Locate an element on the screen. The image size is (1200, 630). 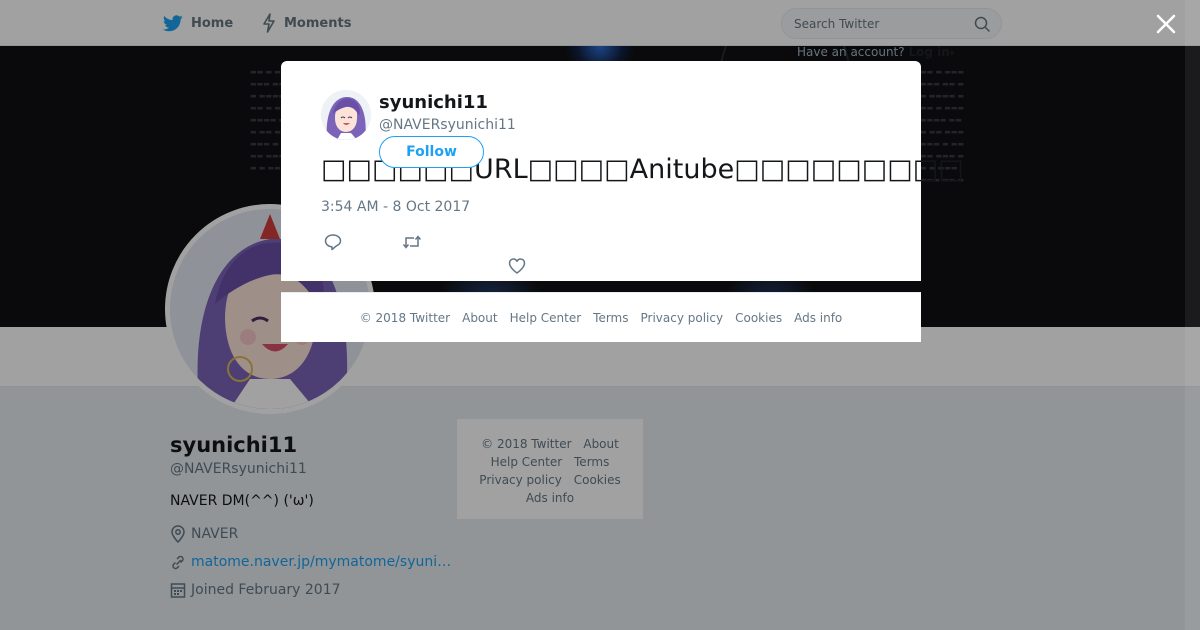
modal-footer-copyright: © 2018 Twitter is located at coordinates (405, 317).